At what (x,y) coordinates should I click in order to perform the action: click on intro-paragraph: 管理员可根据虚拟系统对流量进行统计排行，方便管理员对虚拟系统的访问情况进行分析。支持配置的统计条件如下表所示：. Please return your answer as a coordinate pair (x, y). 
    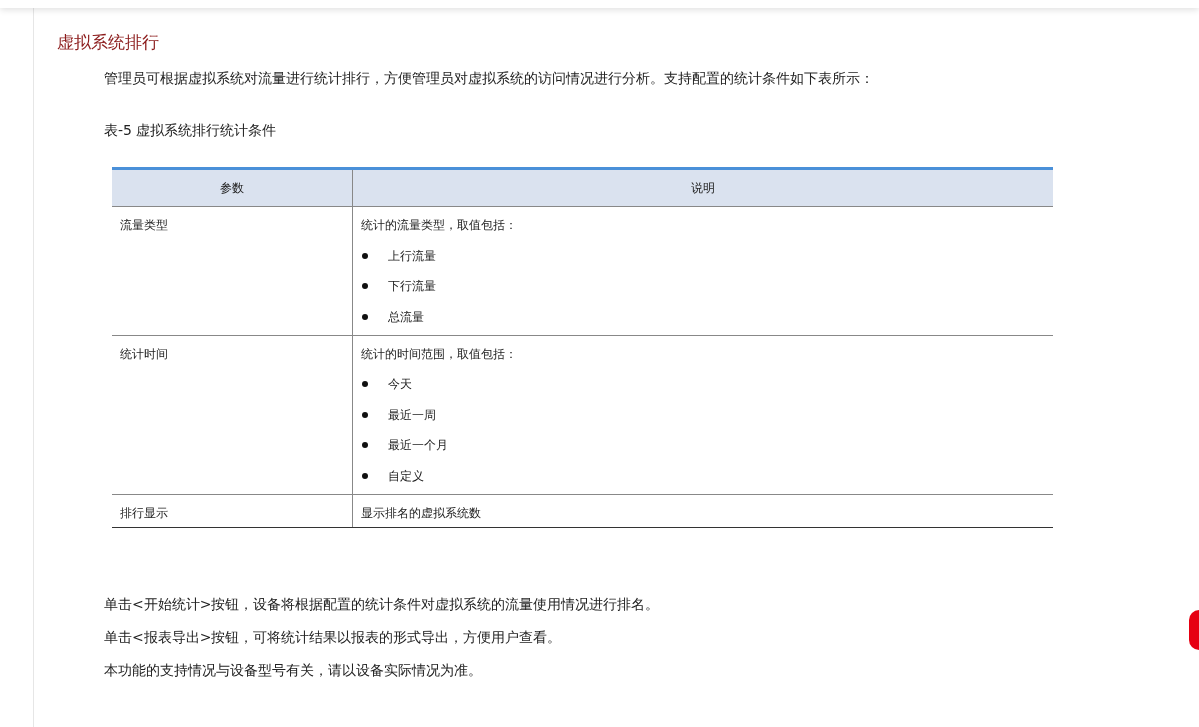
    Looking at the image, I should click on (489, 78).